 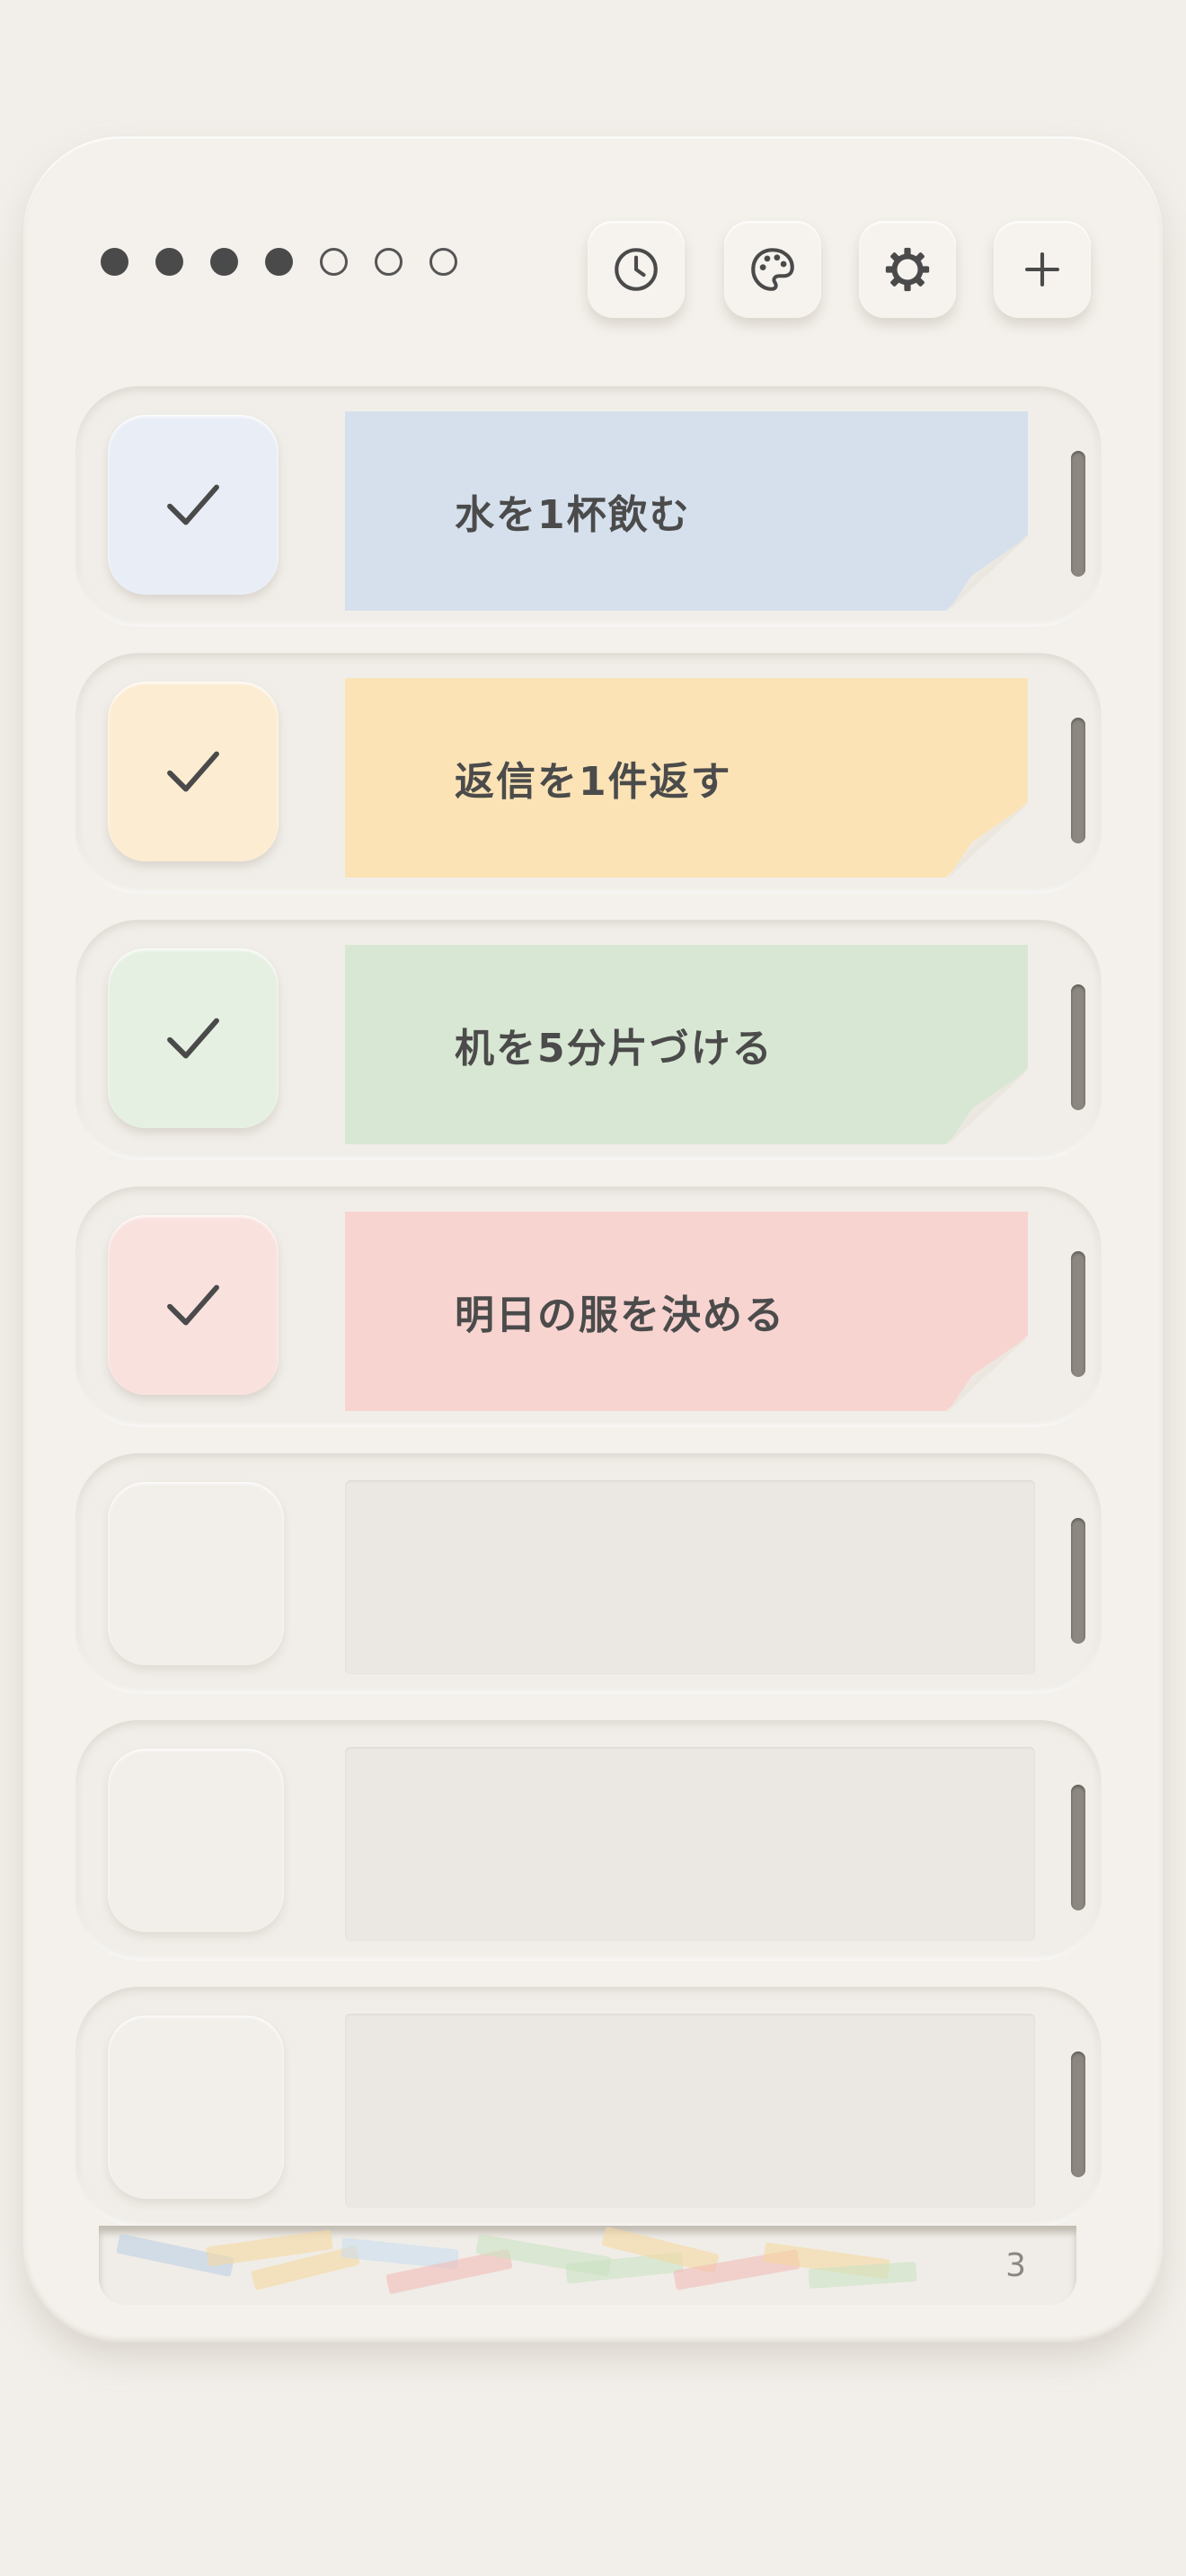 I want to click on task-note: 水を1杯飲む, so click(x=686, y=511).